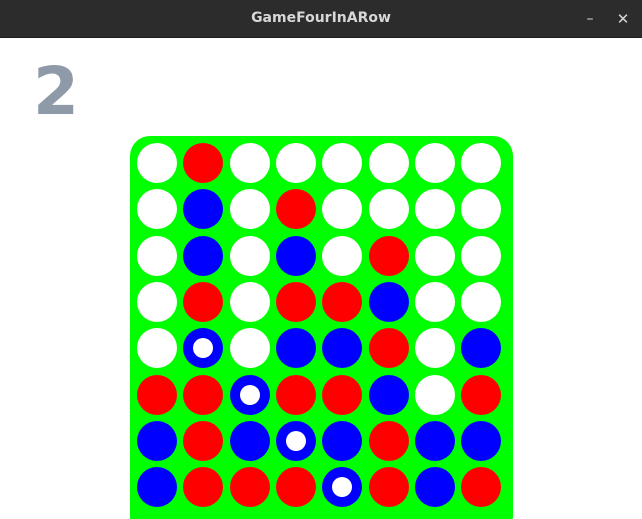 This screenshot has height=519, width=642. Describe the element at coordinates (250, 256) in the screenshot. I see `board-cell-r3-c3` at that location.